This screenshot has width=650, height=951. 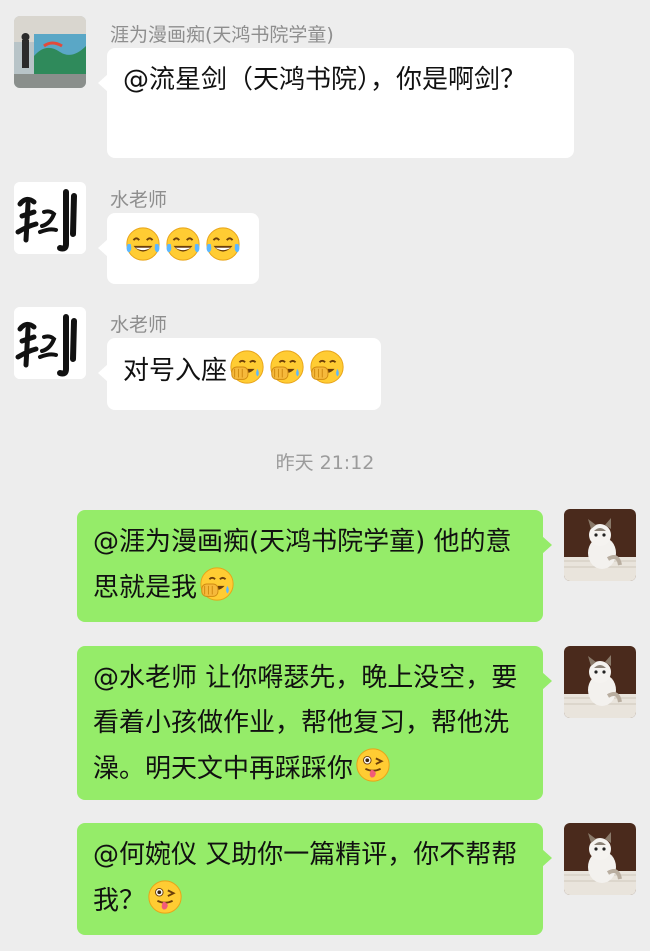 I want to click on message-text: 对号入座, so click(x=175, y=371).